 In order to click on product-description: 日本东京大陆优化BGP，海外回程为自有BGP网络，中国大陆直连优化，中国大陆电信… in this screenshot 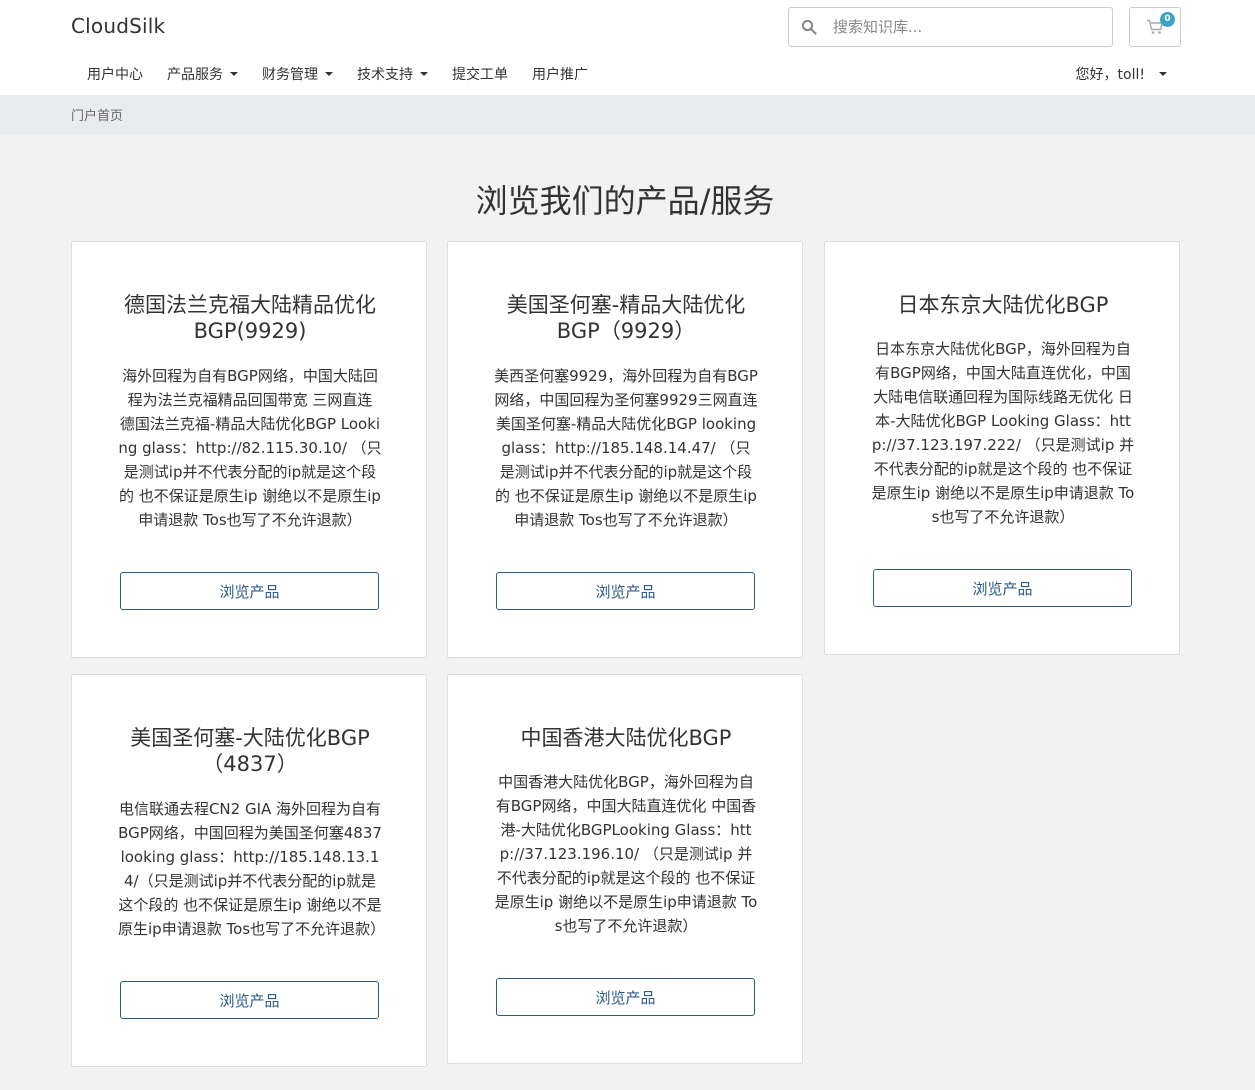, I will do `click(1003, 433)`.